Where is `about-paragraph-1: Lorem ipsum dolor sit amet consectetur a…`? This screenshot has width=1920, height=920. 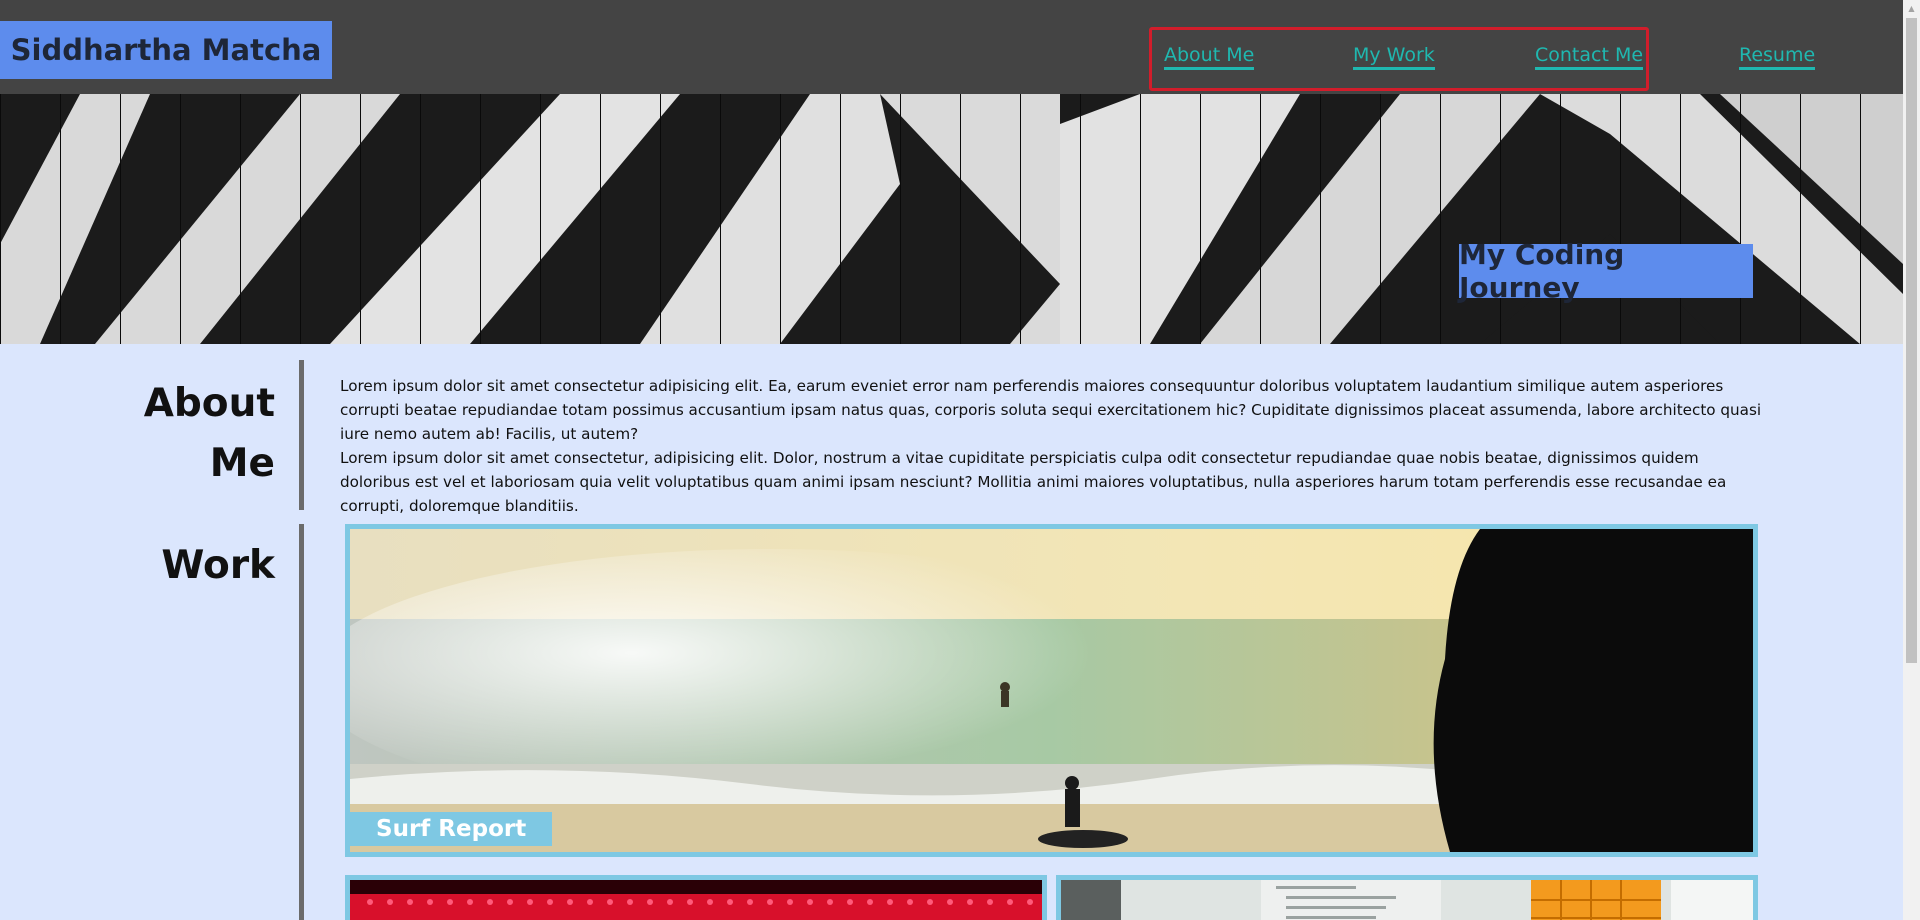
about-paragraph-1: Lorem ipsum dolor sit amet consectetur a… is located at coordinates (1051, 410).